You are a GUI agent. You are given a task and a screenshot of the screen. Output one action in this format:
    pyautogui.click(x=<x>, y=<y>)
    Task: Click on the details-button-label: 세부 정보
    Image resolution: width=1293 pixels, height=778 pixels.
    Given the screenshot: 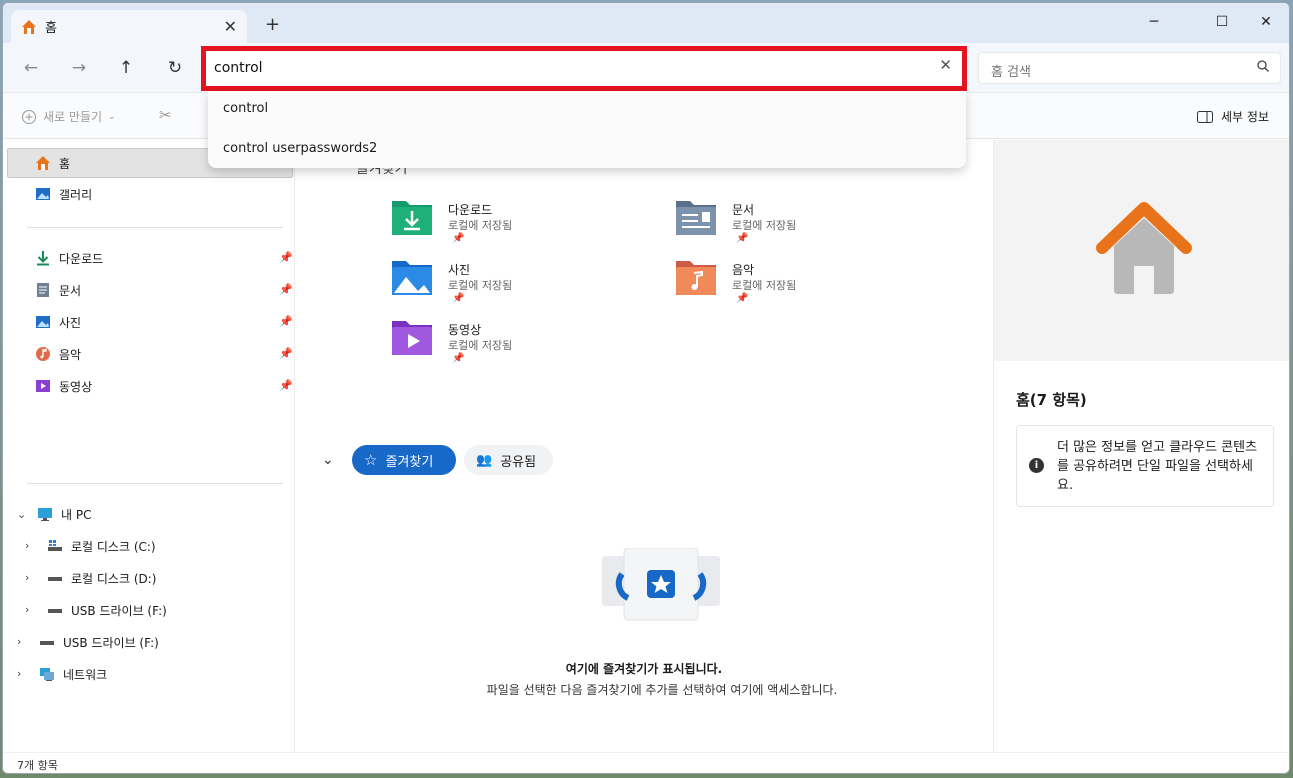 What is the action you would take?
    pyautogui.click(x=1245, y=117)
    